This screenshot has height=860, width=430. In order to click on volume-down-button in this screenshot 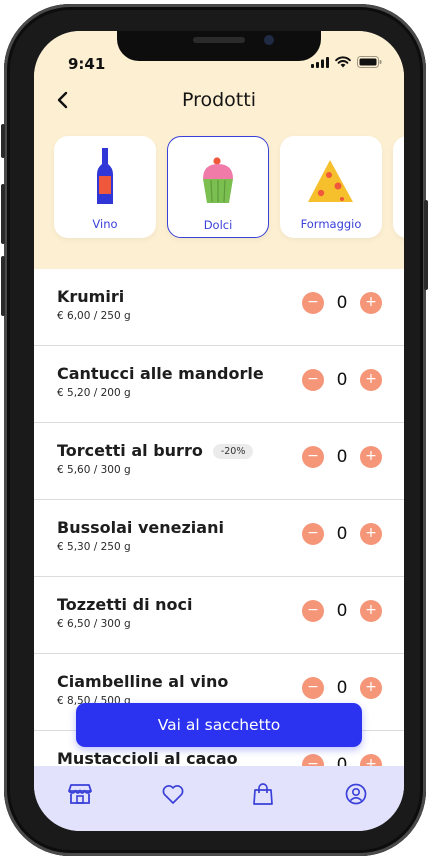, I will do `click(3, 286)`.